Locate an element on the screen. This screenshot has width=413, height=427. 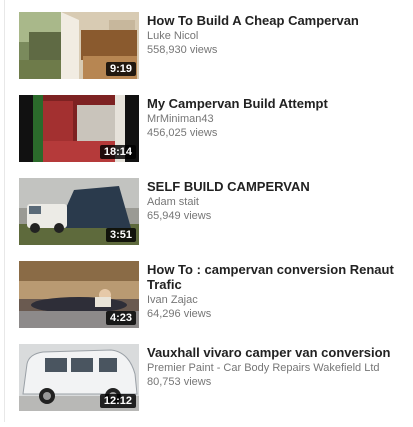
view-count: 456,025 views is located at coordinates (182, 133).